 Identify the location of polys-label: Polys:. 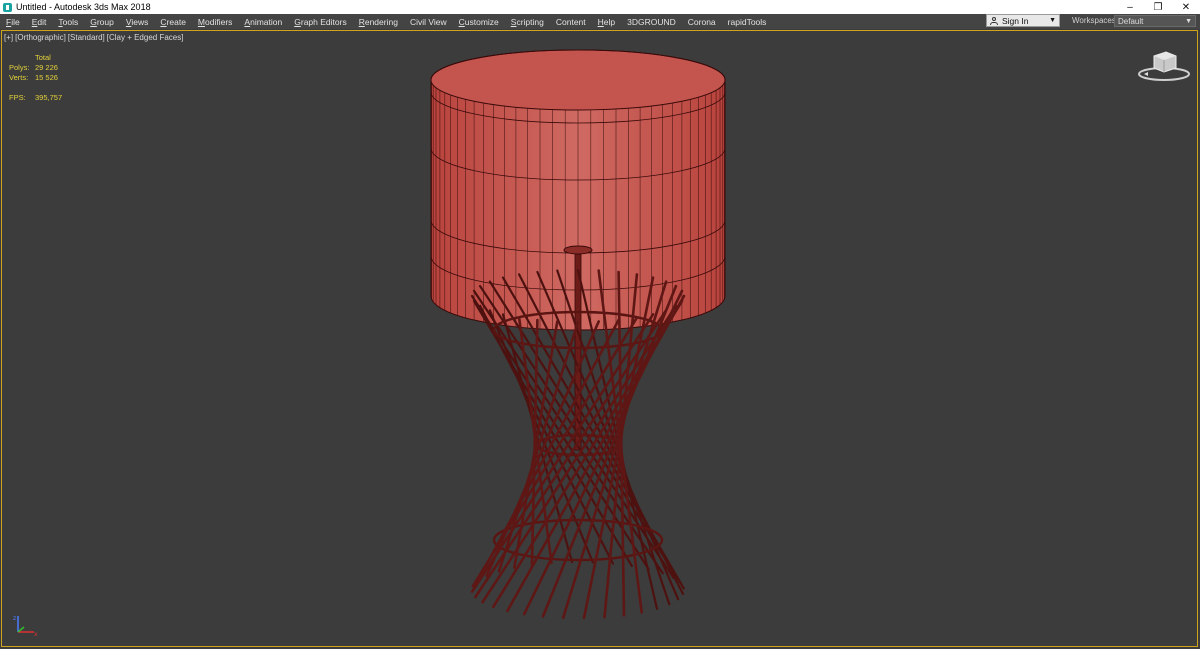
(19, 67).